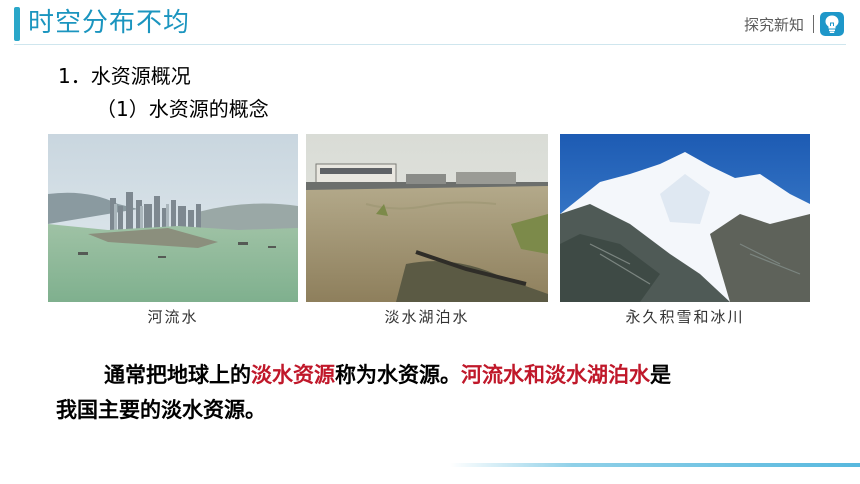  Describe the element at coordinates (398, 375) in the screenshot. I see `para-text-2: 称为水资源。` at that location.